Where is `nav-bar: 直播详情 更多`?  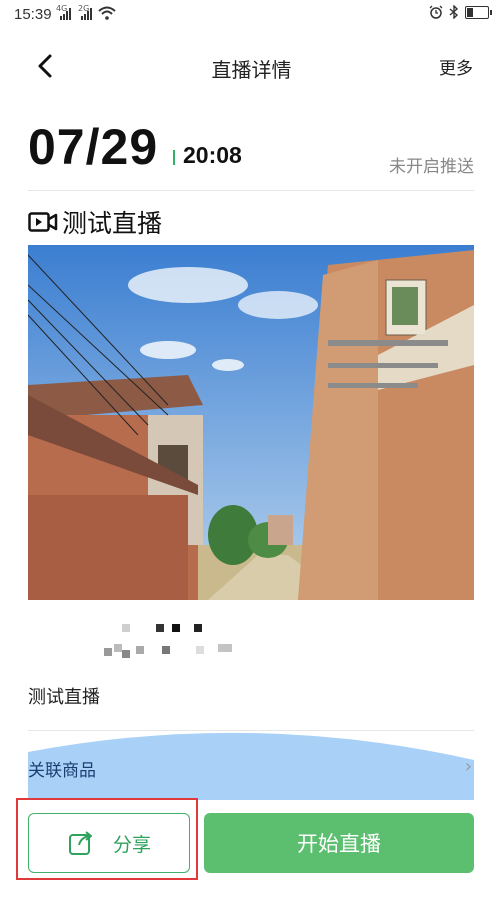 nav-bar: 直播详情 更多 is located at coordinates (251, 66).